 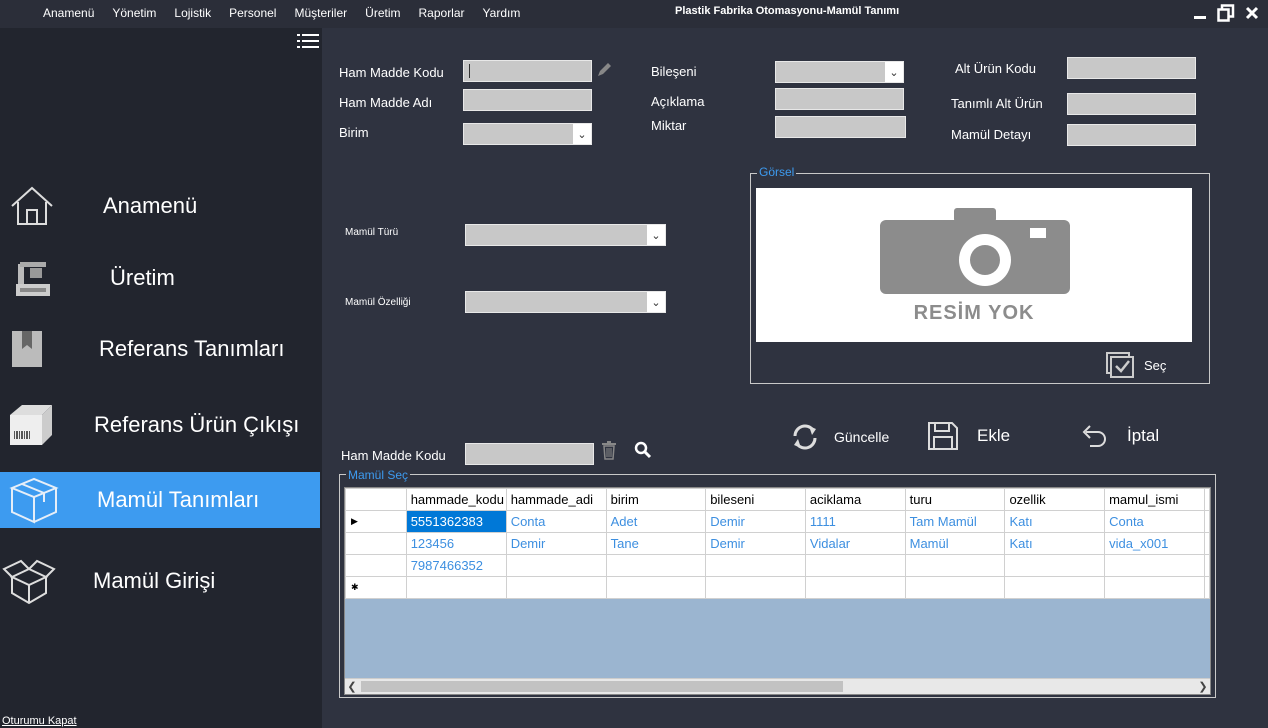 I want to click on column-header: birim, so click(x=656, y=499).